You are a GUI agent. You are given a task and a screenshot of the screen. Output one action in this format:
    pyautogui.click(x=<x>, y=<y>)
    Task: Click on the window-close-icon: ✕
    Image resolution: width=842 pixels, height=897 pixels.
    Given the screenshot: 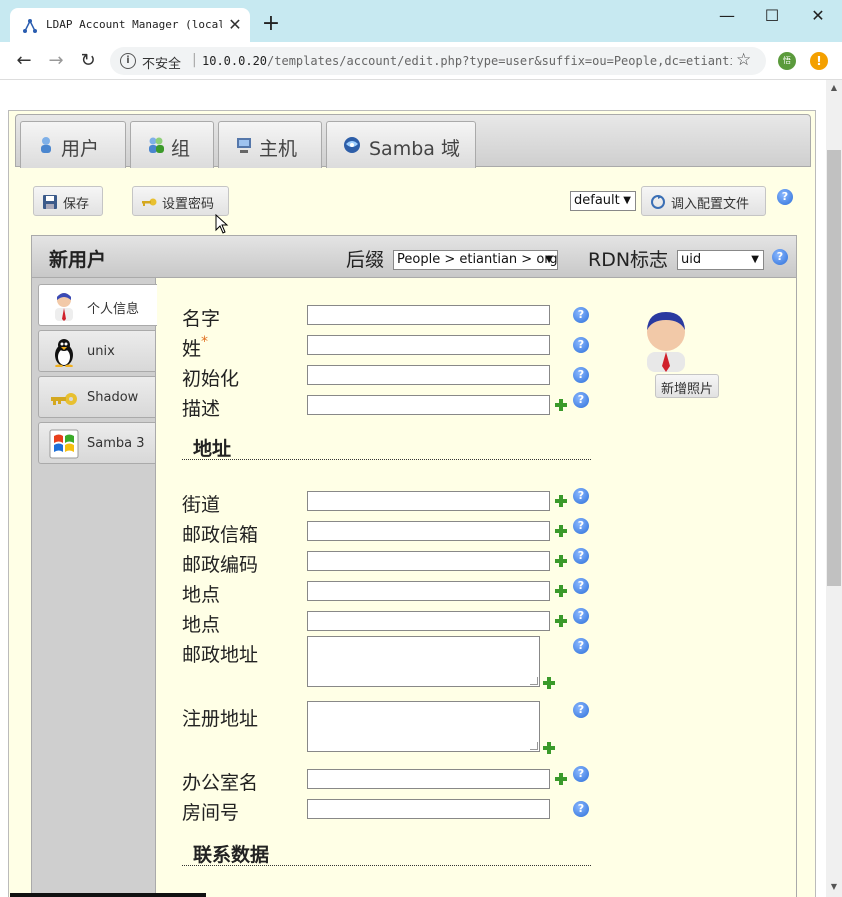 What is the action you would take?
    pyautogui.click(x=818, y=16)
    